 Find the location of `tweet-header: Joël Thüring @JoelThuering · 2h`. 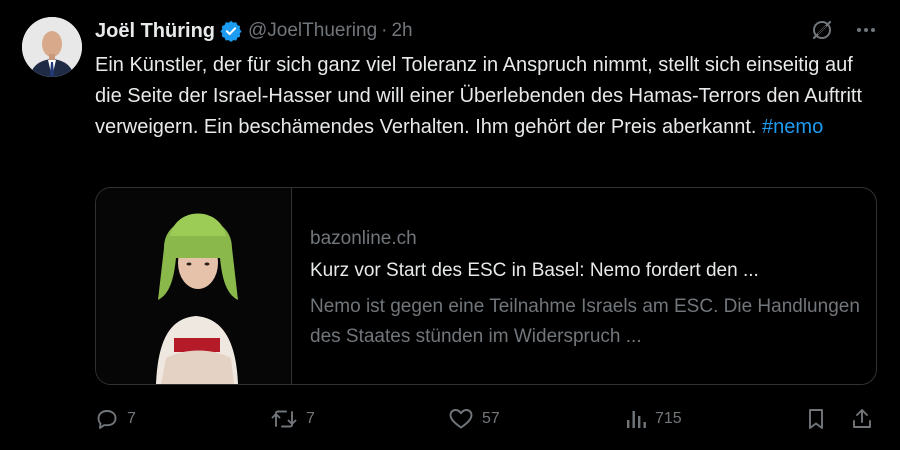

tweet-header: Joël Thüring @JoelThuering · 2h is located at coordinates (254, 31).